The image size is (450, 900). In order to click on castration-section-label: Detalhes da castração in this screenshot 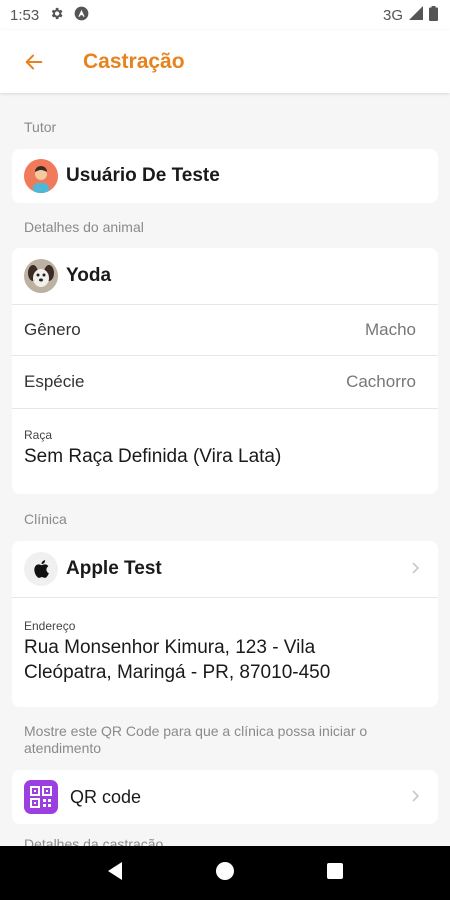, I will do `click(94, 841)`.